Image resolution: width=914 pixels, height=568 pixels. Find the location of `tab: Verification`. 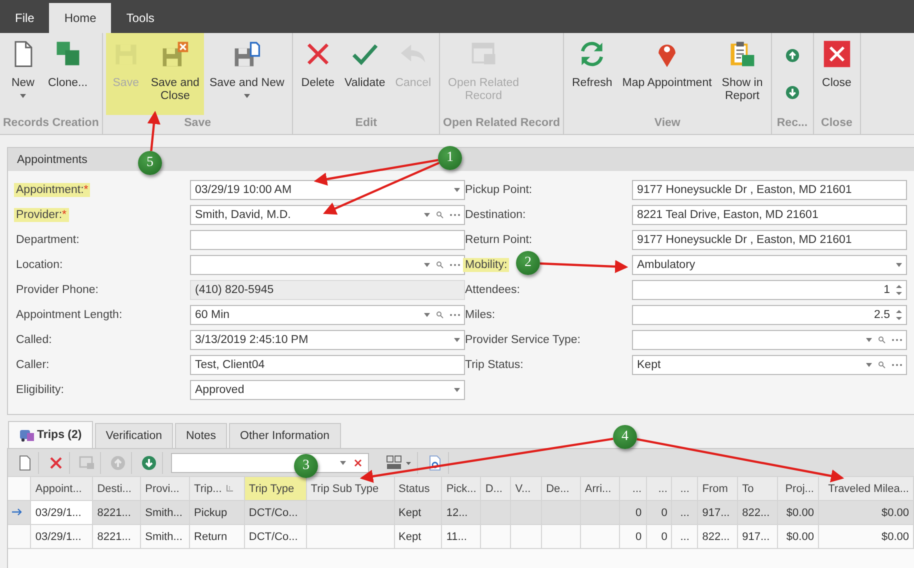

tab: Verification is located at coordinates (133, 435).